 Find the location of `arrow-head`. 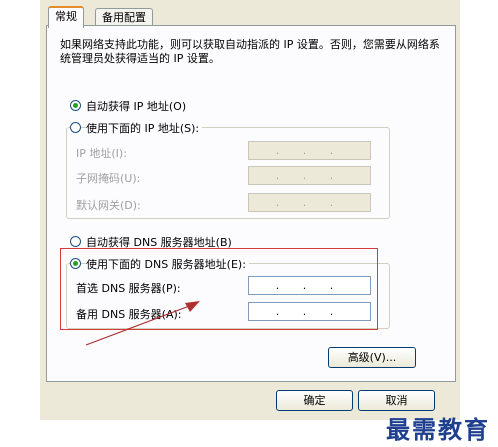

arrow-head is located at coordinates (192, 306).